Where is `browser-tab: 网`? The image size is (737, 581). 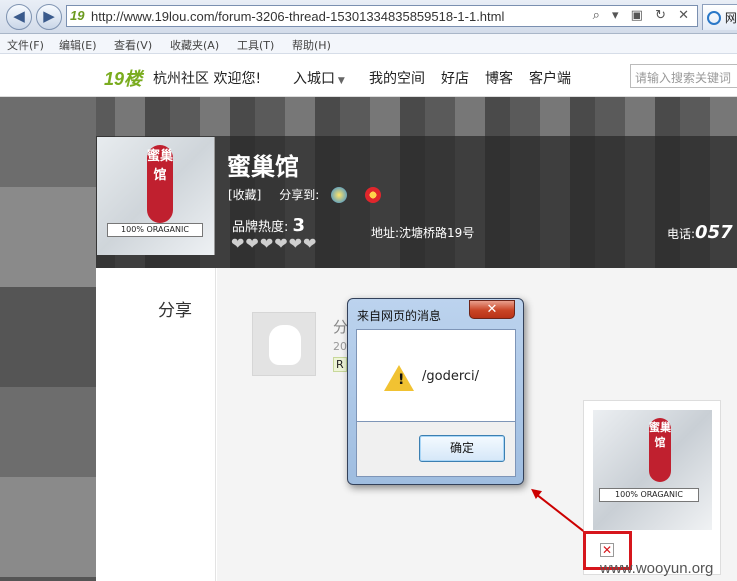
browser-tab: 网 is located at coordinates (719, 17).